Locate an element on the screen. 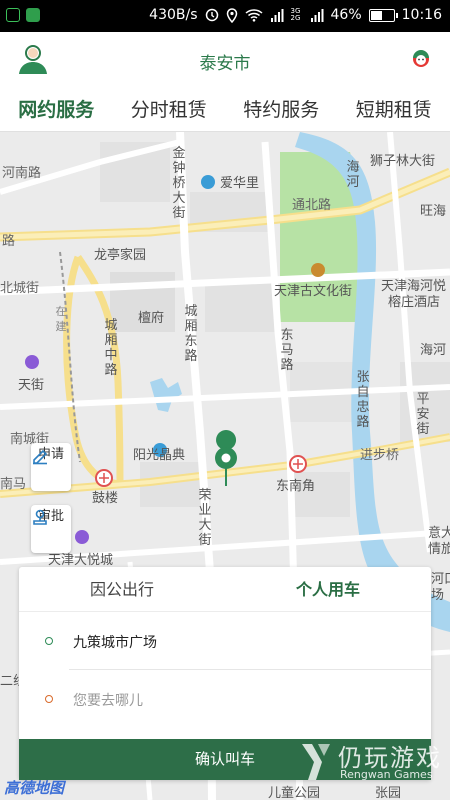 This screenshot has width=450, height=800. map-label-shizilin: 狮子林大街 is located at coordinates (403, 161).